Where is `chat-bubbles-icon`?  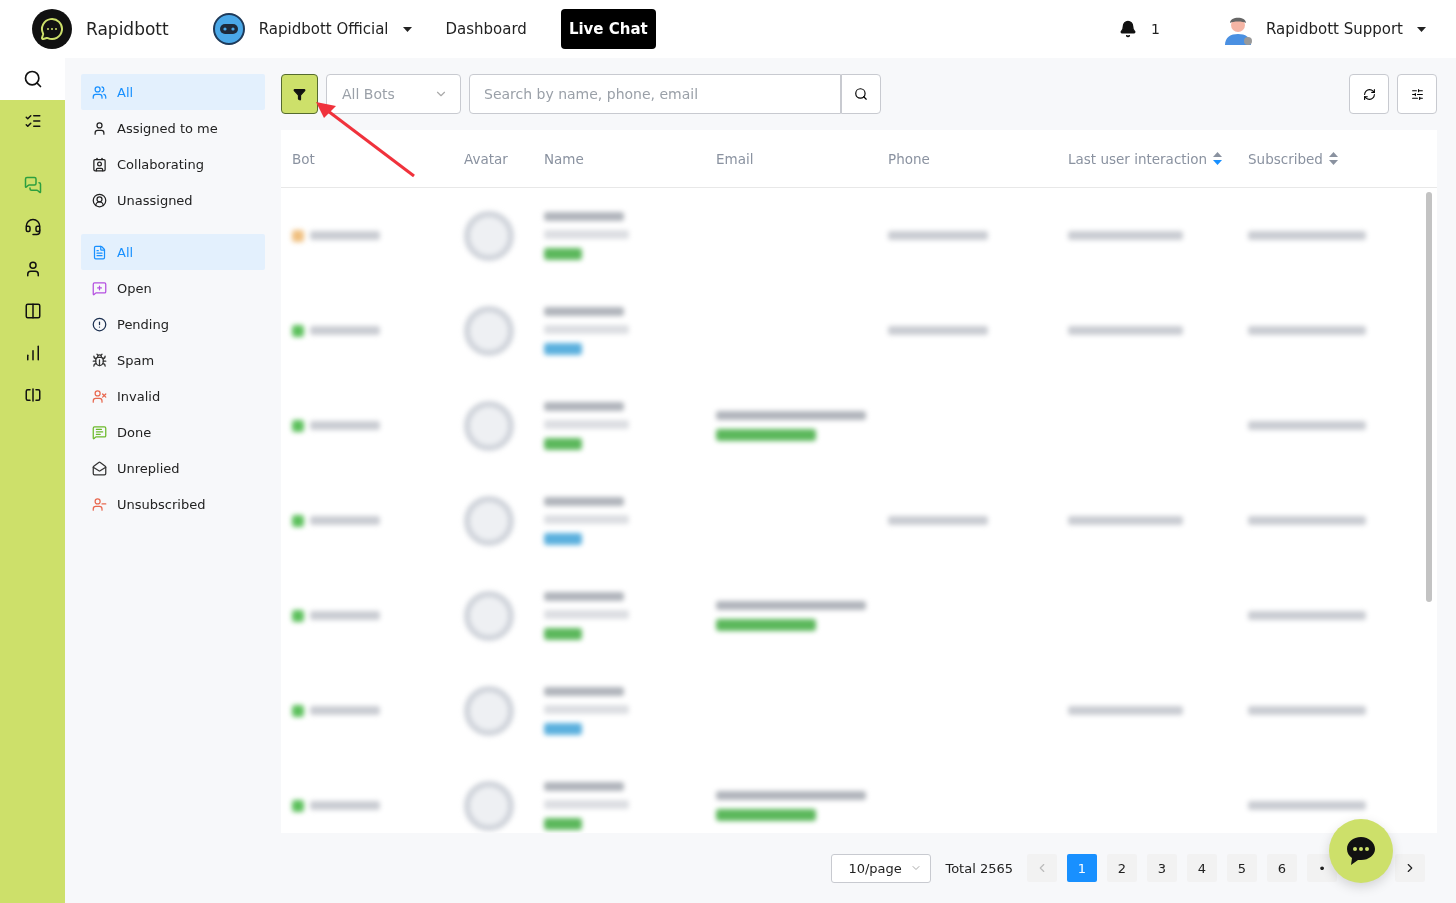 chat-bubbles-icon is located at coordinates (32, 185).